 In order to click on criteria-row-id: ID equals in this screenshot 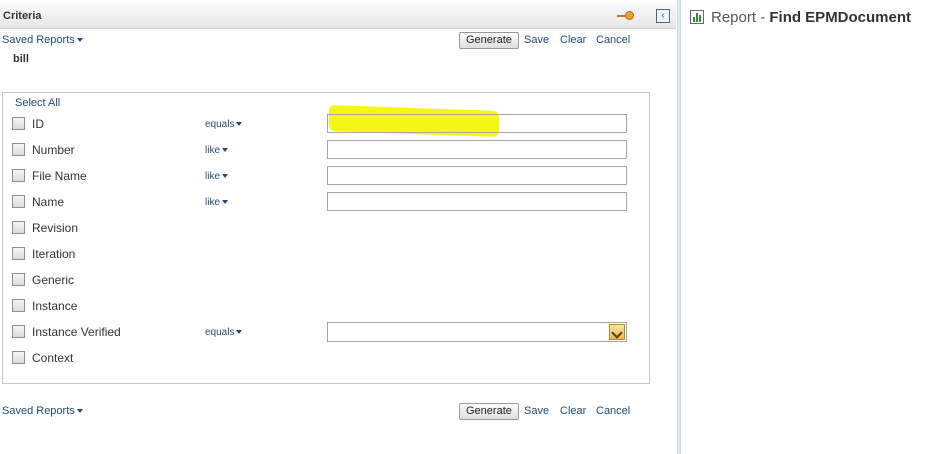, I will do `click(338, 124)`.